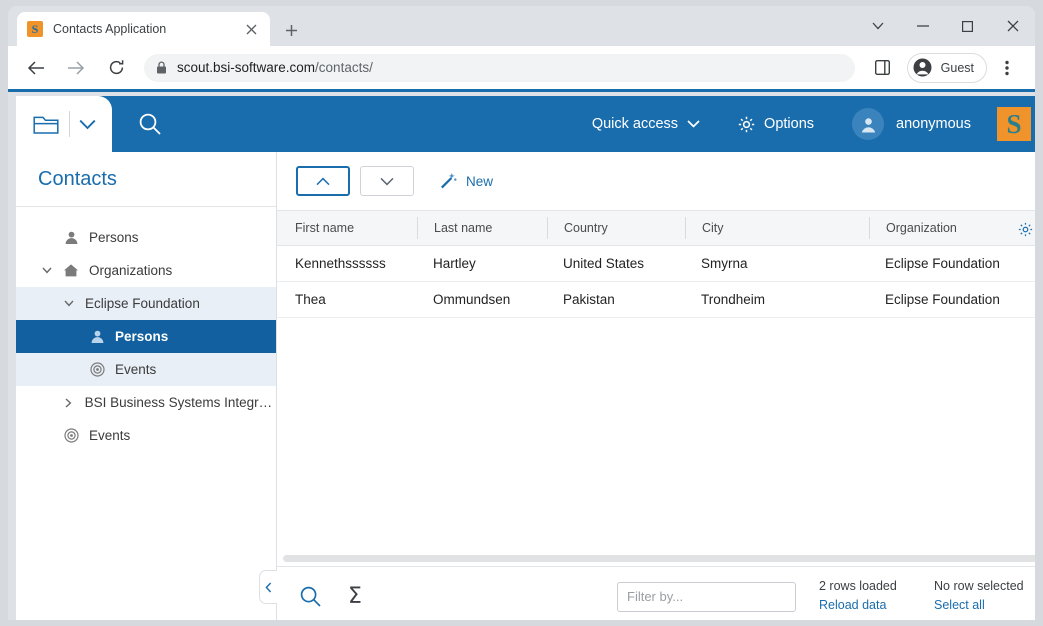 This screenshot has width=1043, height=626. I want to click on close-icon, so click(251, 29).